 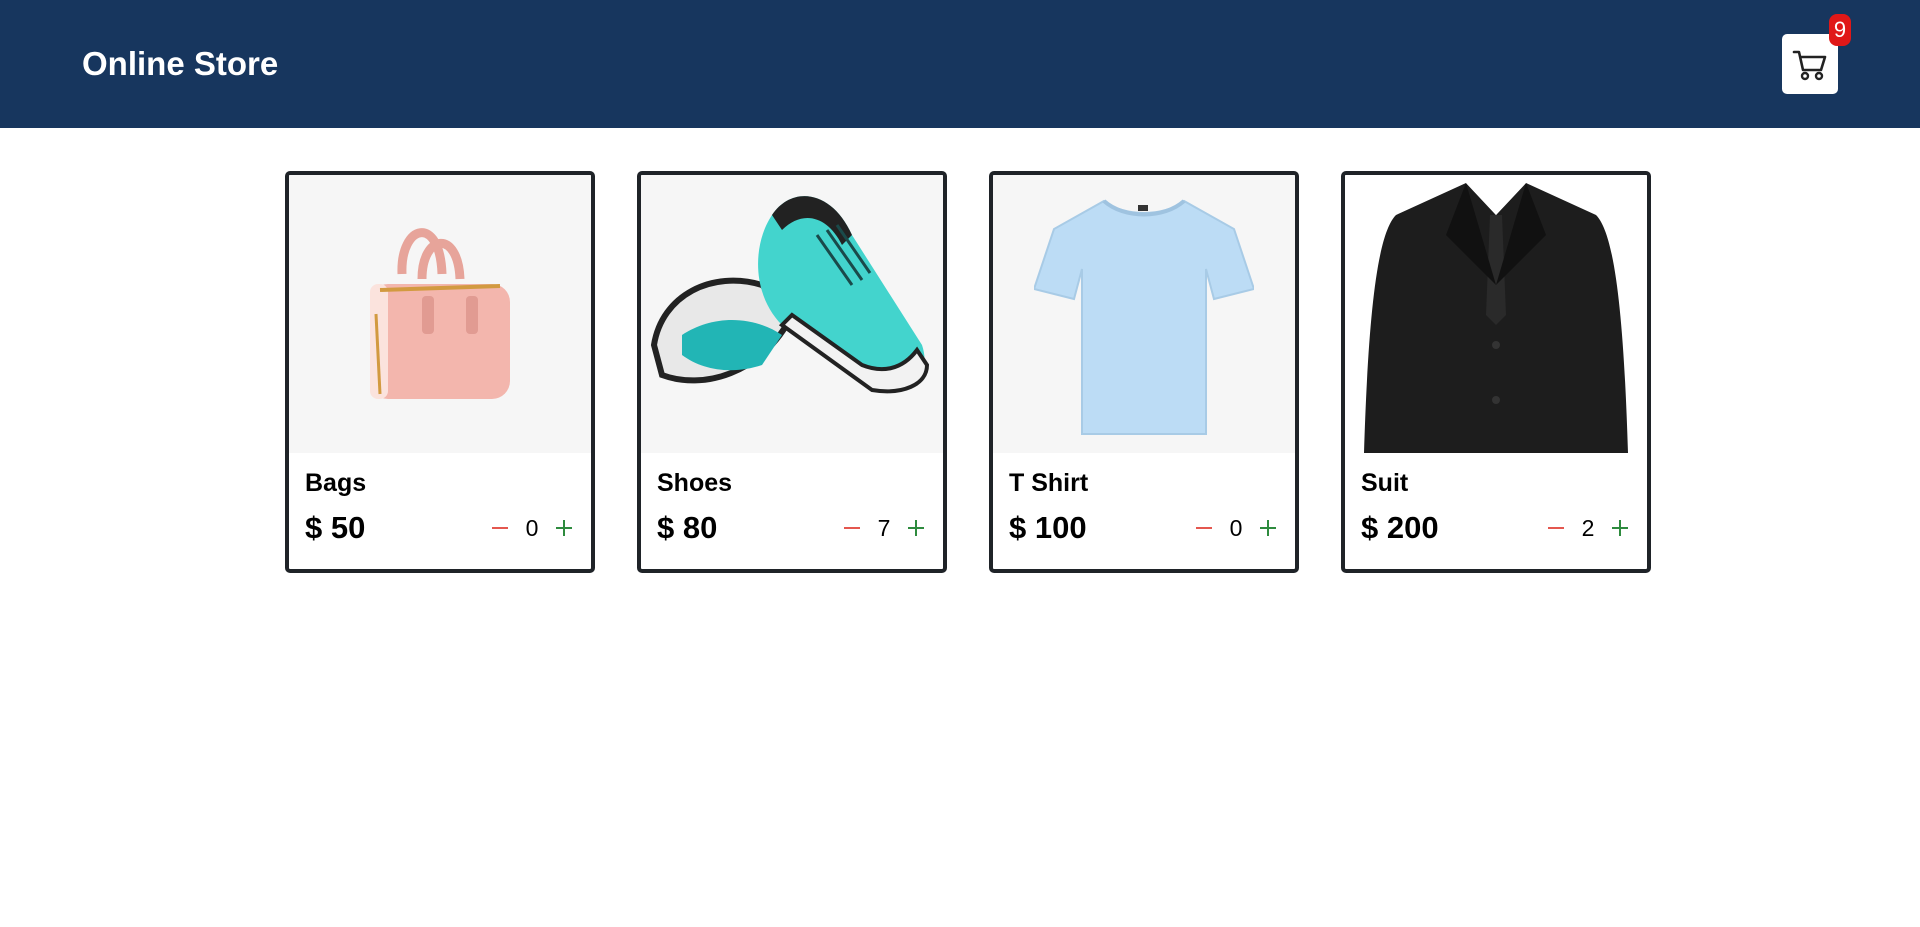 What do you see at coordinates (1144, 317) in the screenshot?
I see `tshirt-image` at bounding box center [1144, 317].